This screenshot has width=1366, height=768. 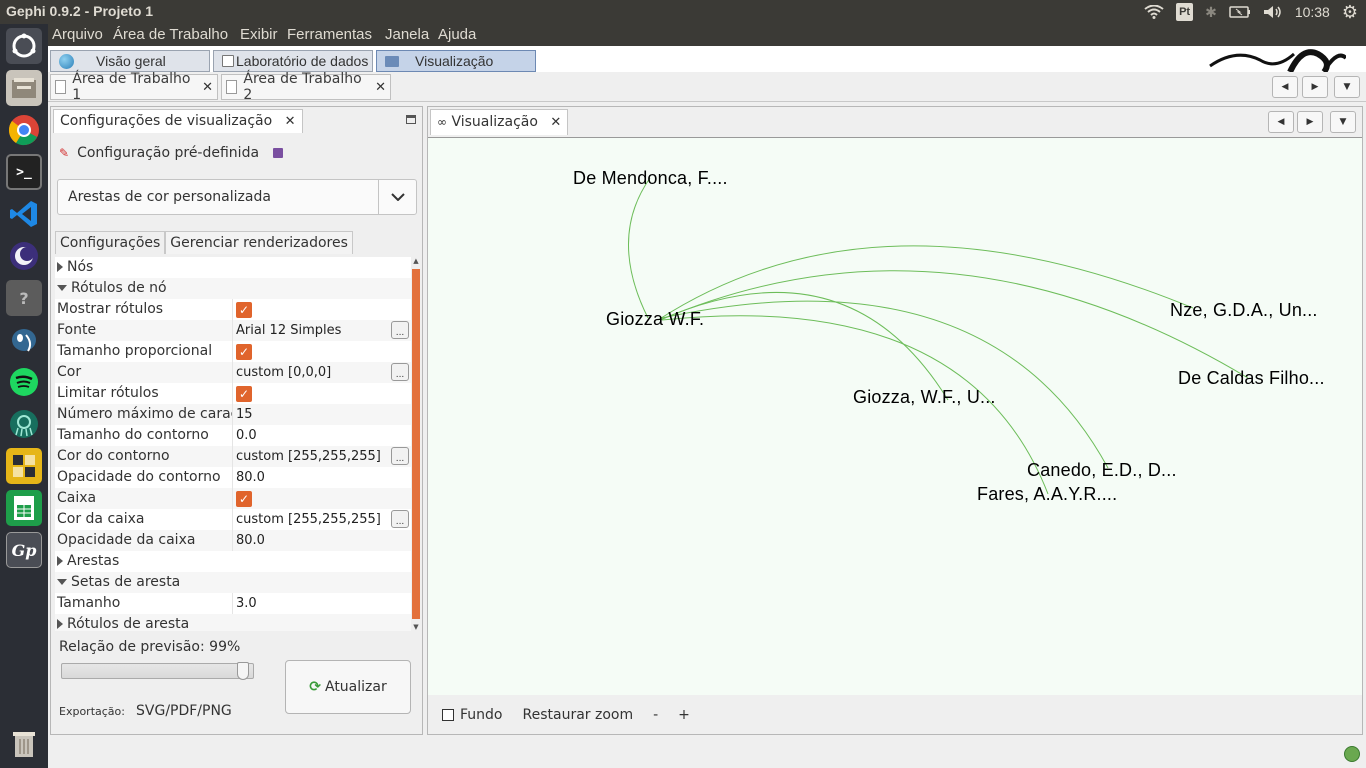 I want to click on gephi-icon: Gp, so click(x=24, y=550).